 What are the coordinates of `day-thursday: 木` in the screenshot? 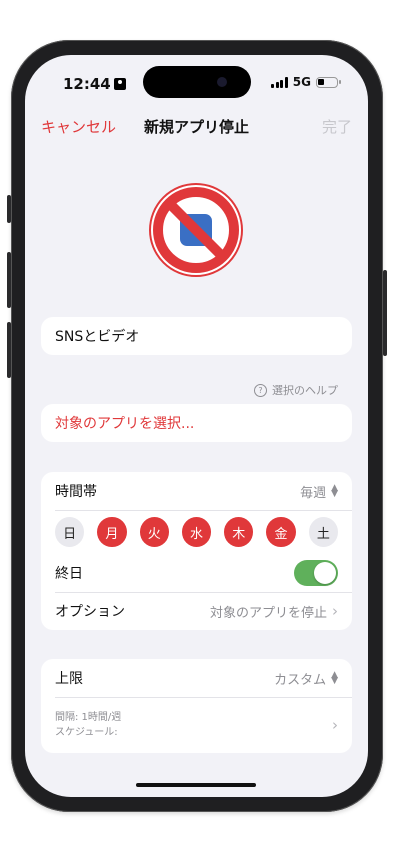 It's located at (239, 532).